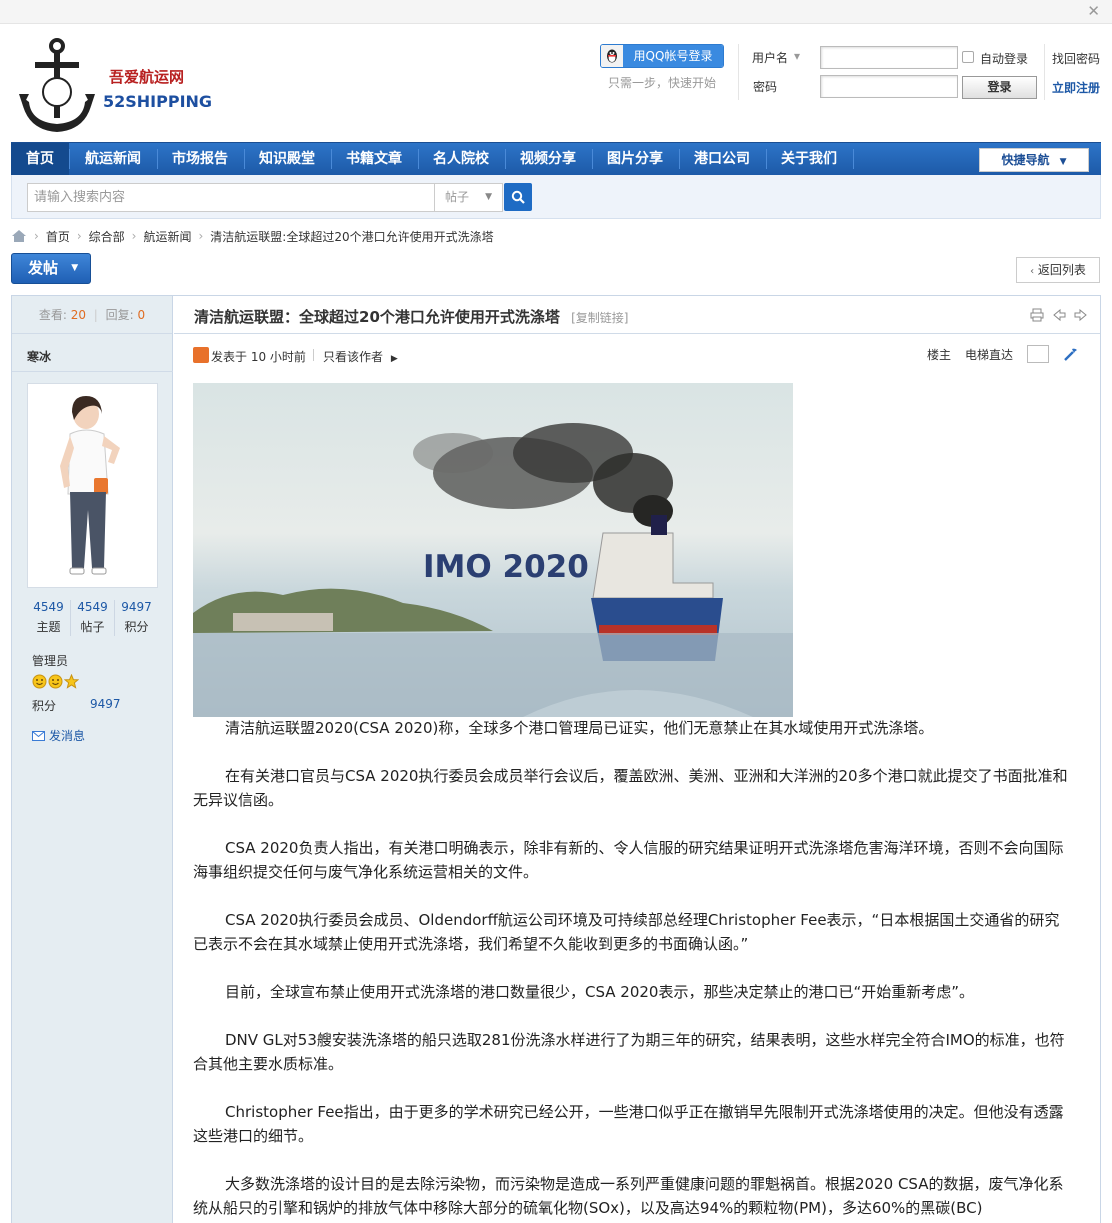 Image resolution: width=1112 pixels, height=1223 pixels. I want to click on author-name: 寒冰, so click(39, 356).